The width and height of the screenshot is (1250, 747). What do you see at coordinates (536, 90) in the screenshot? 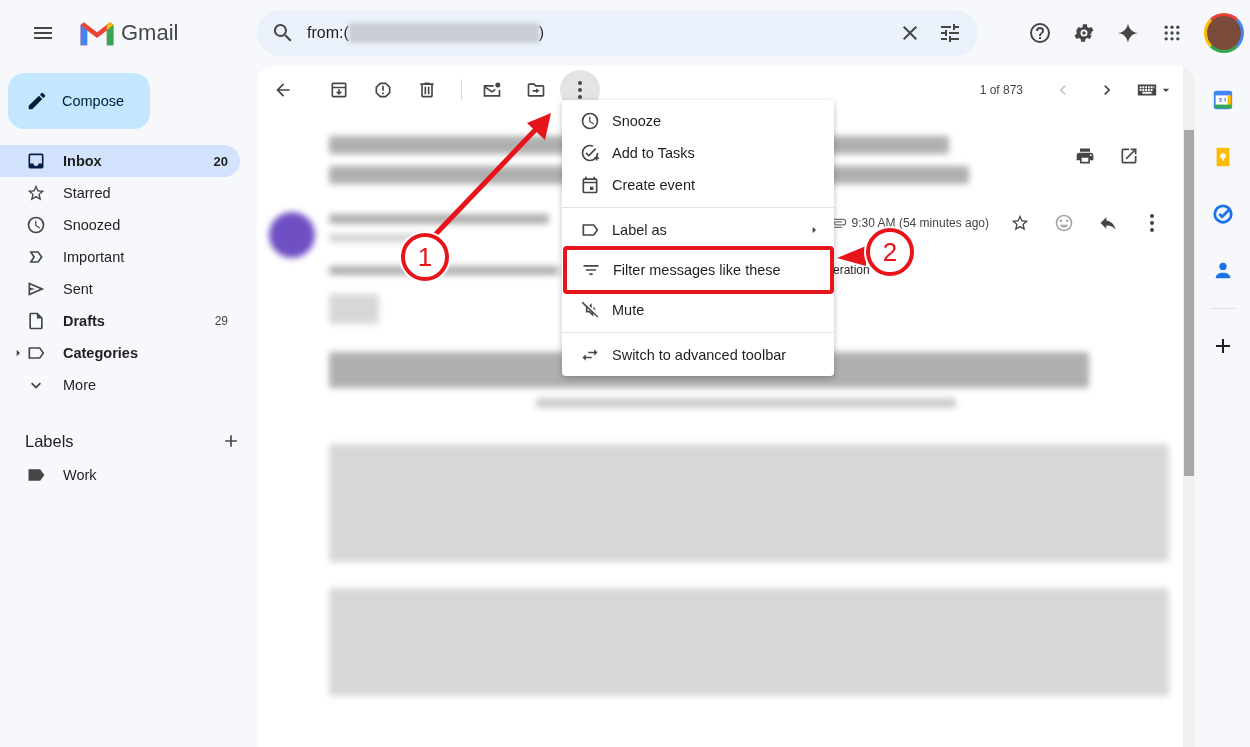
I see `folder-move-icon` at bounding box center [536, 90].